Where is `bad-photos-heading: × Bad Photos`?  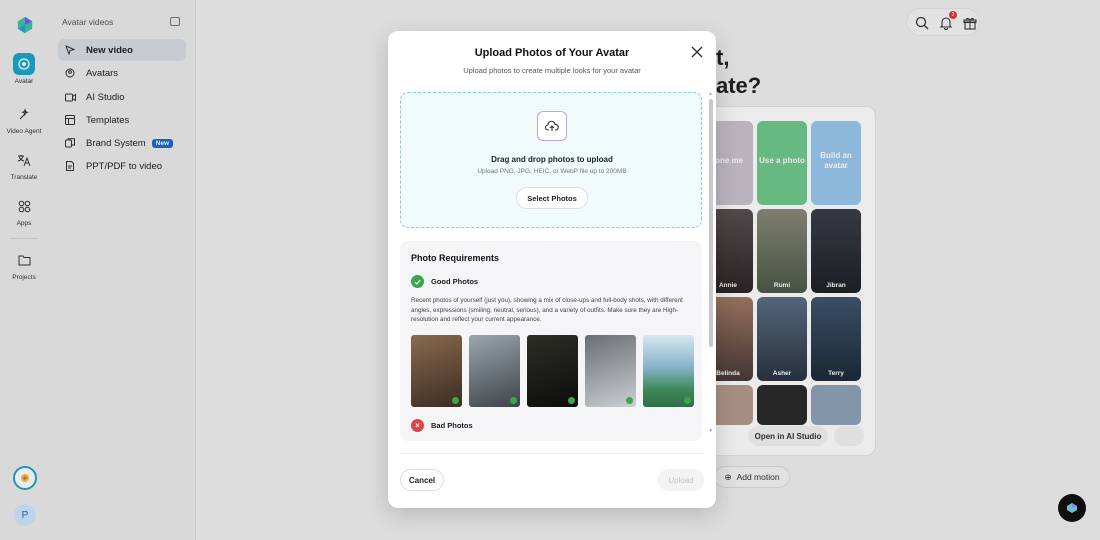
bad-photos-heading: × Bad Photos is located at coordinates (442, 425).